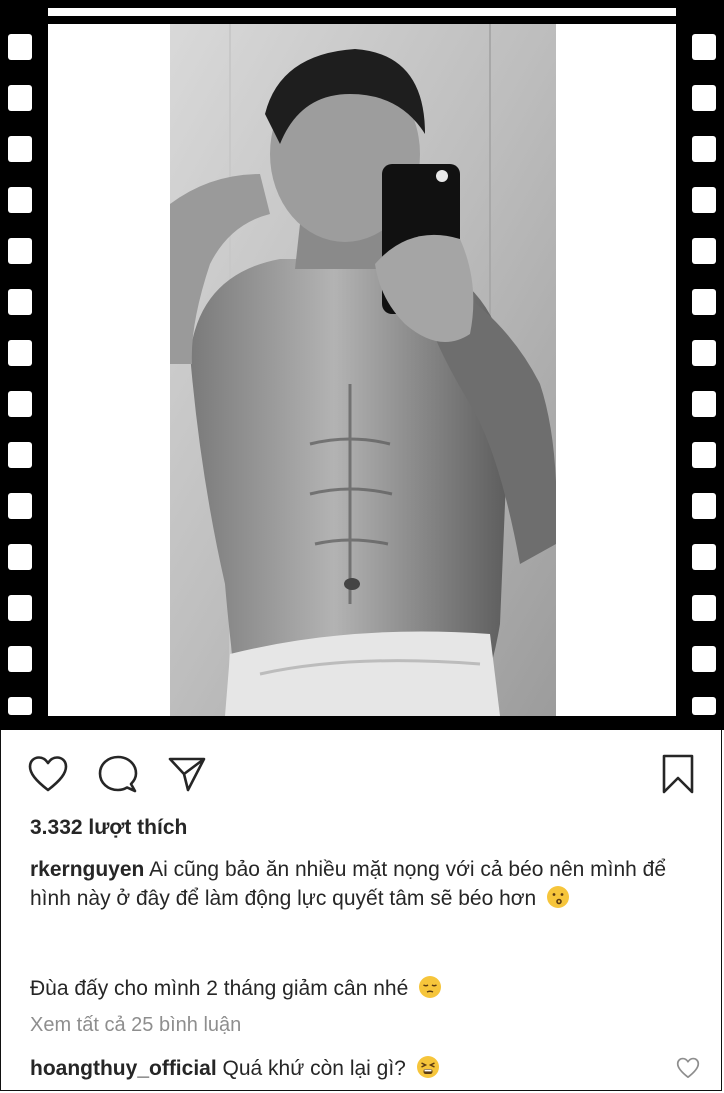 The width and height of the screenshot is (724, 1093). What do you see at coordinates (87, 869) in the screenshot?
I see `caption-author: rkernguyen` at bounding box center [87, 869].